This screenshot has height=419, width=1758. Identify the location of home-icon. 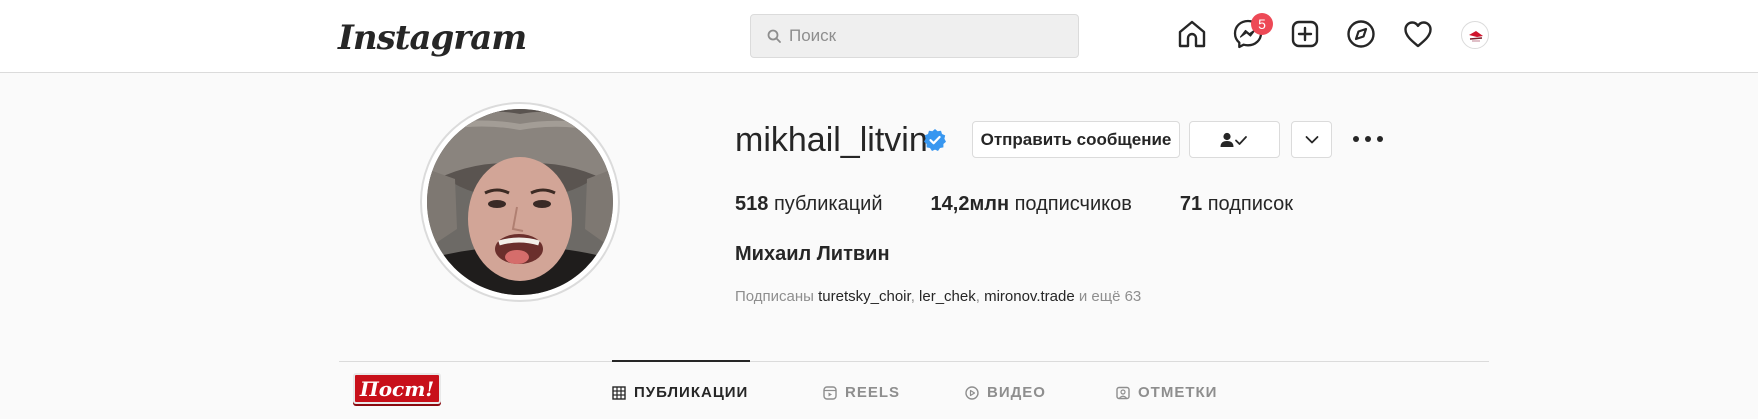
(1192, 34).